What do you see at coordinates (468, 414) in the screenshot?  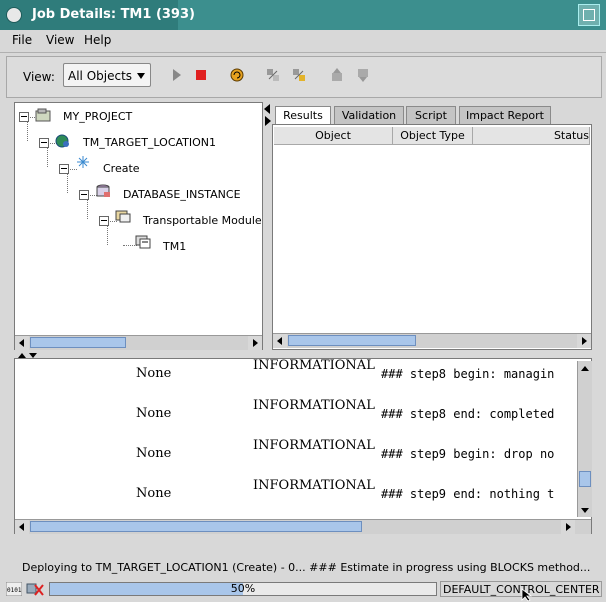 I see `log-row-message: ### step8 end: completed` at bounding box center [468, 414].